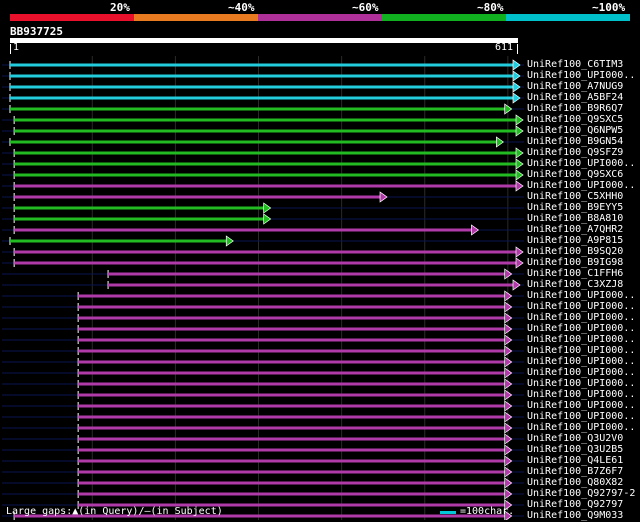  Describe the element at coordinates (487, 511) in the screenshot. I see `legend-scale-text: =100char.` at that location.